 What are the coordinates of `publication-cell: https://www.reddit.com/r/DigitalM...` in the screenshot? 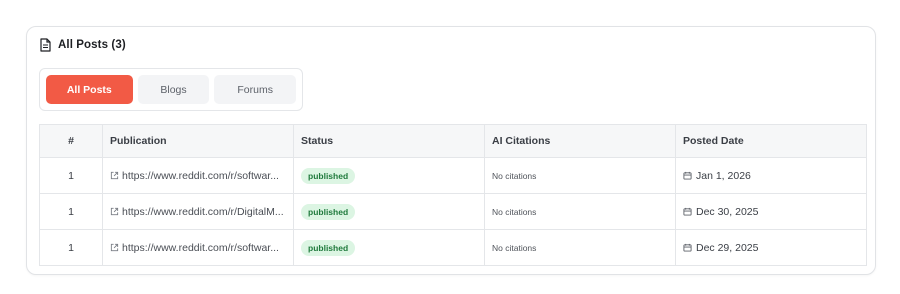 It's located at (198, 211).